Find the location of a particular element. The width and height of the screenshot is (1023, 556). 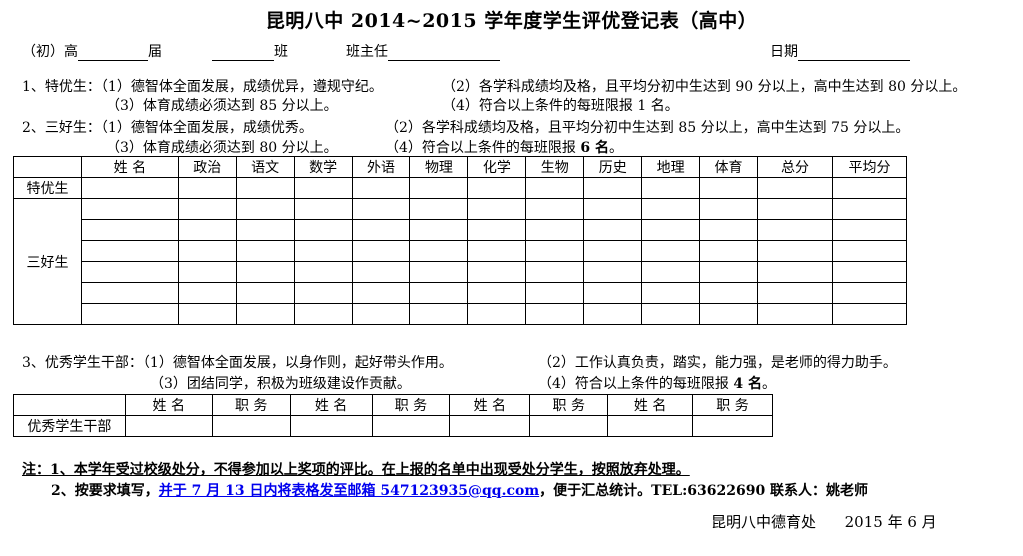

class-blank is located at coordinates (243, 52).